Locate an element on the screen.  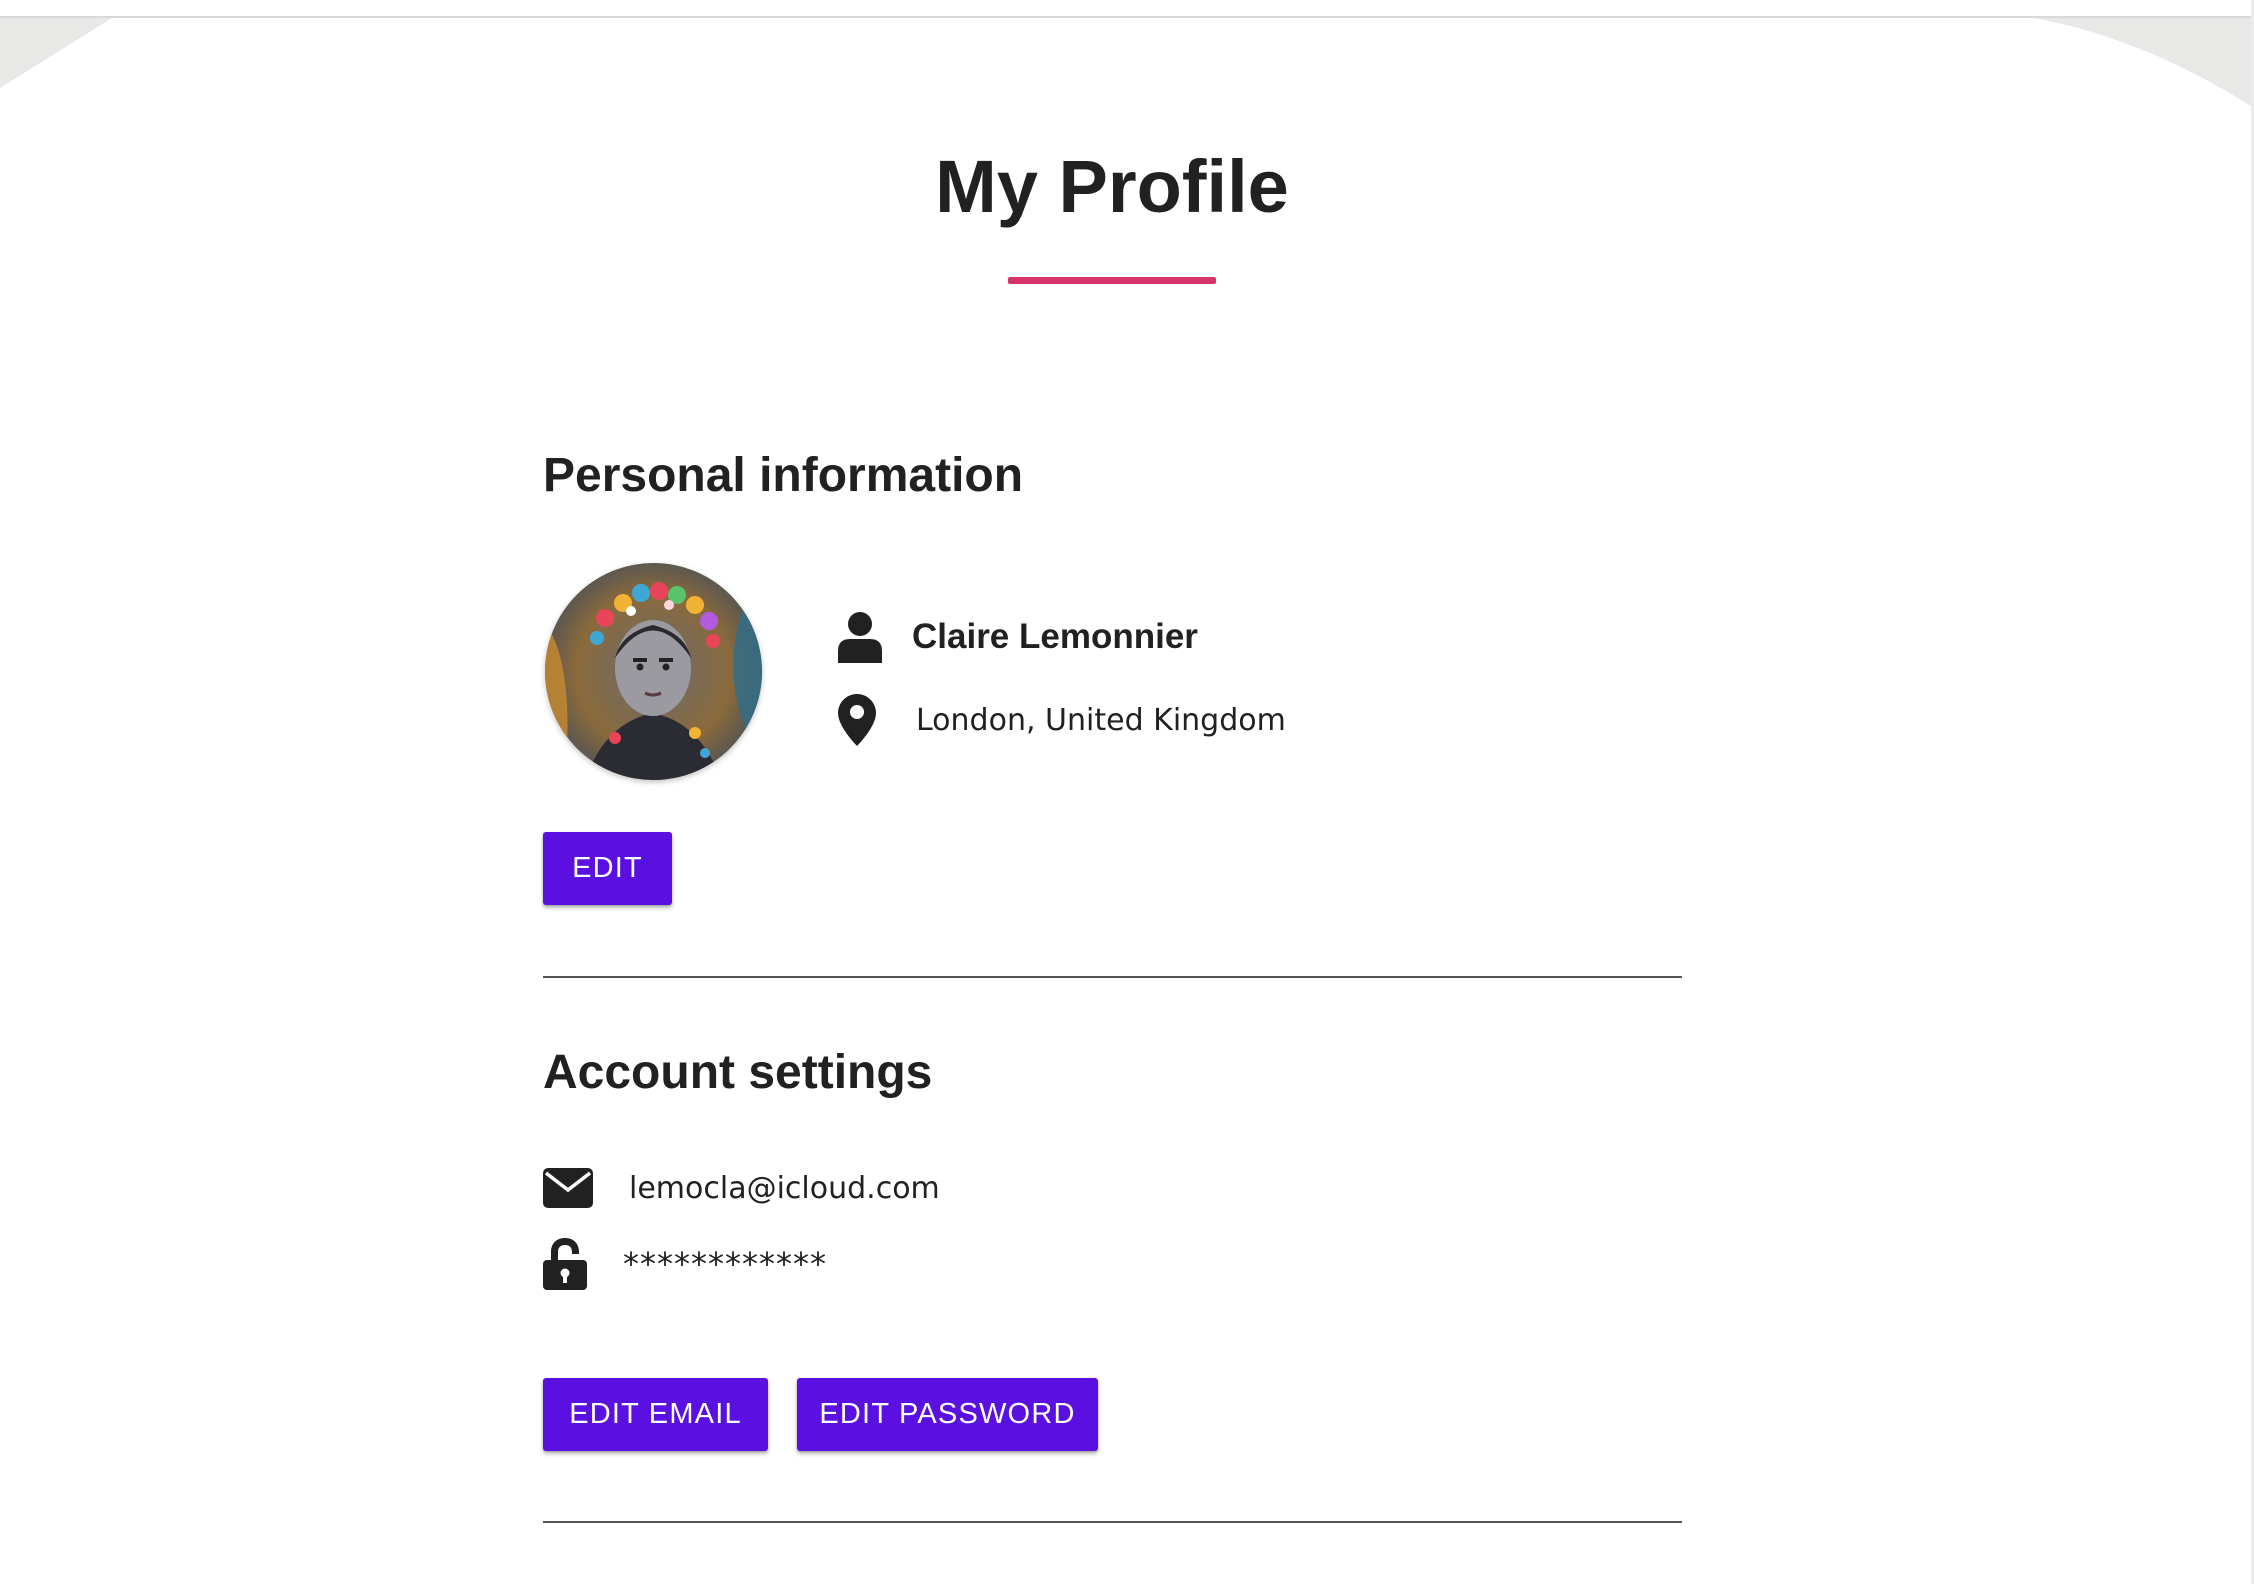
decorative-corner-right is located at coordinates (2144, 63).